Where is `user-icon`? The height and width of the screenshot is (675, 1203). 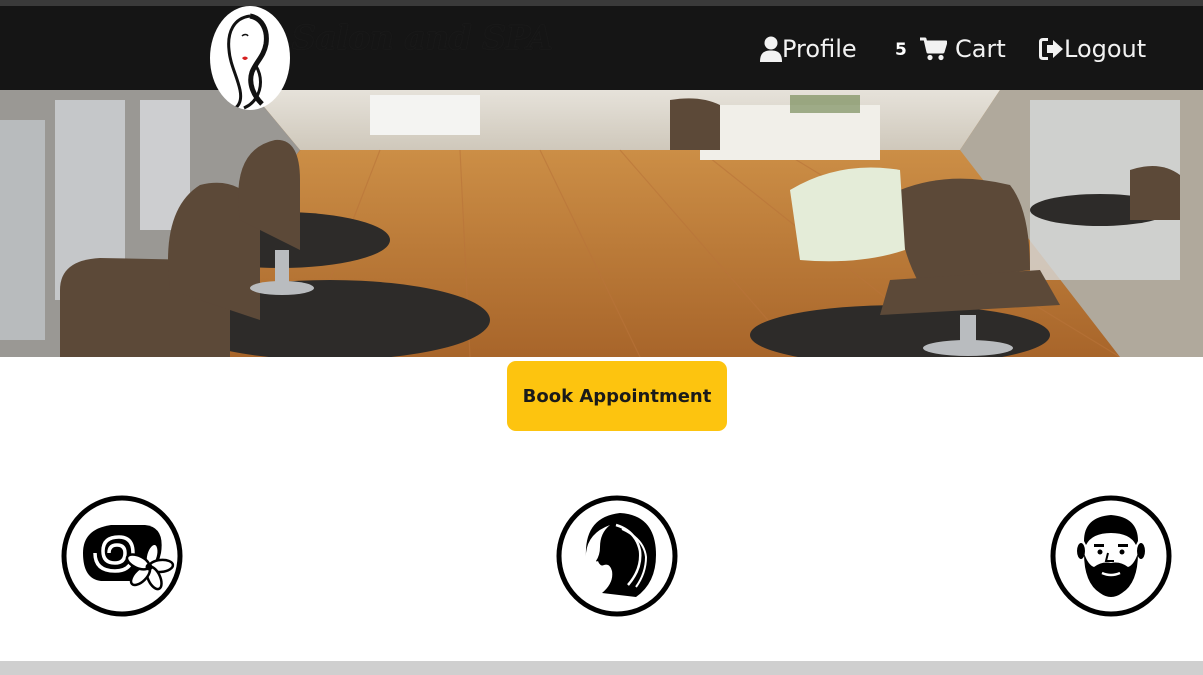
user-icon is located at coordinates (771, 49).